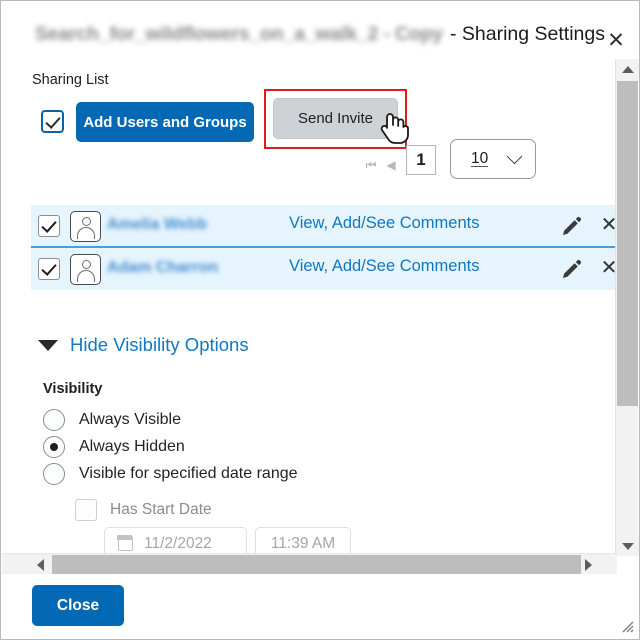 This screenshot has width=640, height=640. I want to click on triangle-up-icon, so click(627, 69).